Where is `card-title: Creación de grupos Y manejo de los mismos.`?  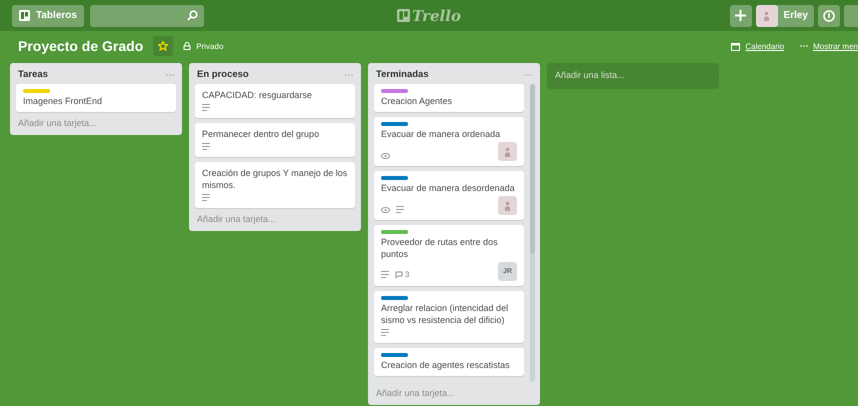 card-title: Creación de grupos Y manejo de los mismos. is located at coordinates (275, 179).